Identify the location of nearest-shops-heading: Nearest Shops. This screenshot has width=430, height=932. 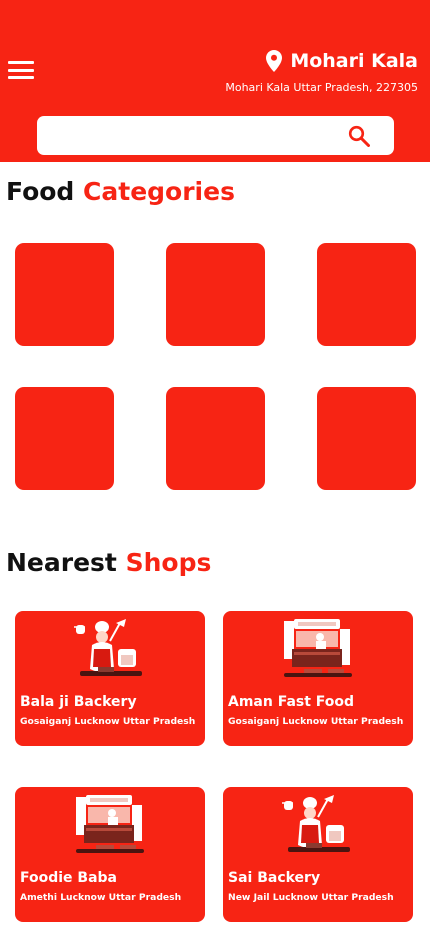
(108, 562).